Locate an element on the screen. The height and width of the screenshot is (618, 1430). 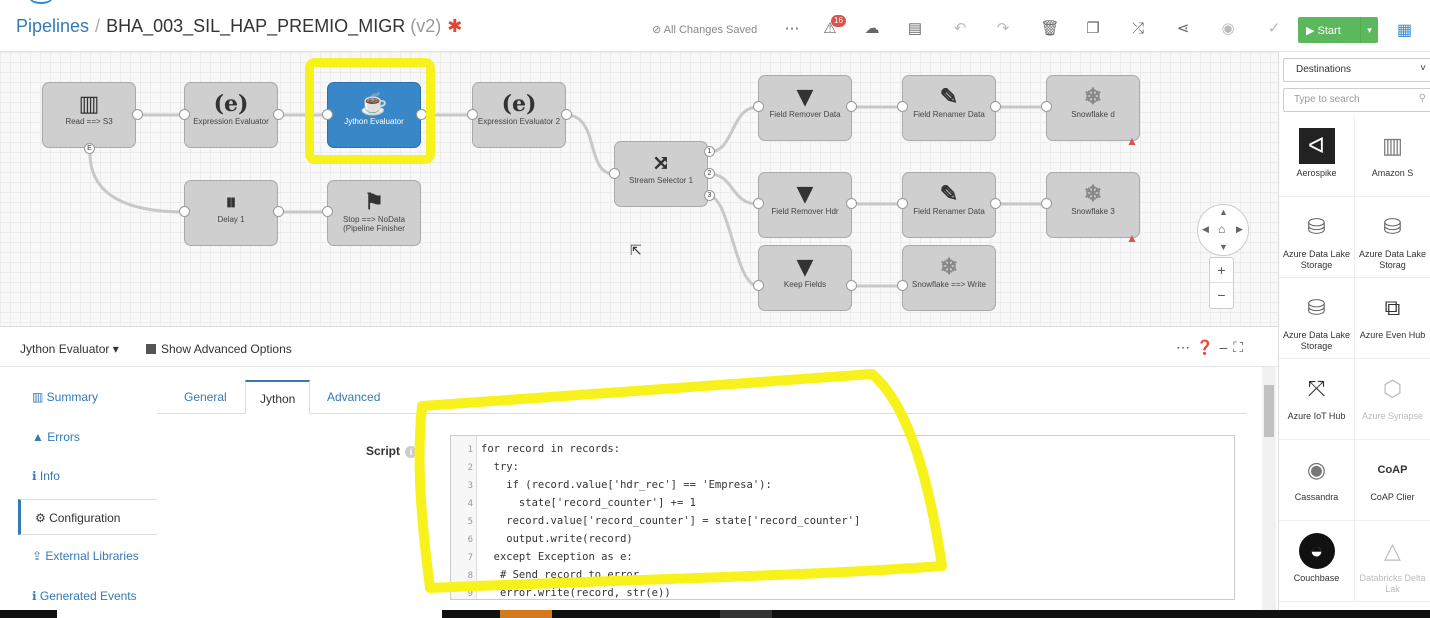
start-button: ▶ Start ▾ is located at coordinates (1338, 30).